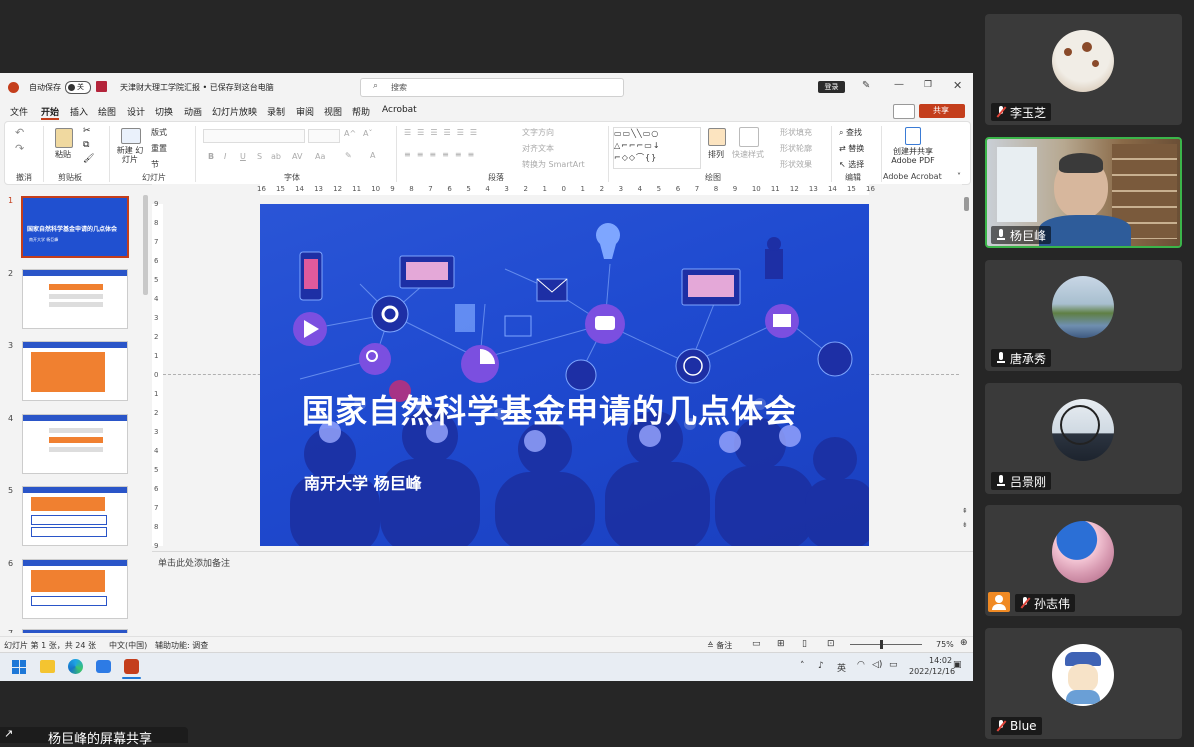 This screenshot has width=1194, height=747. I want to click on slide-sorter-icon: ⊞, so click(781, 644).